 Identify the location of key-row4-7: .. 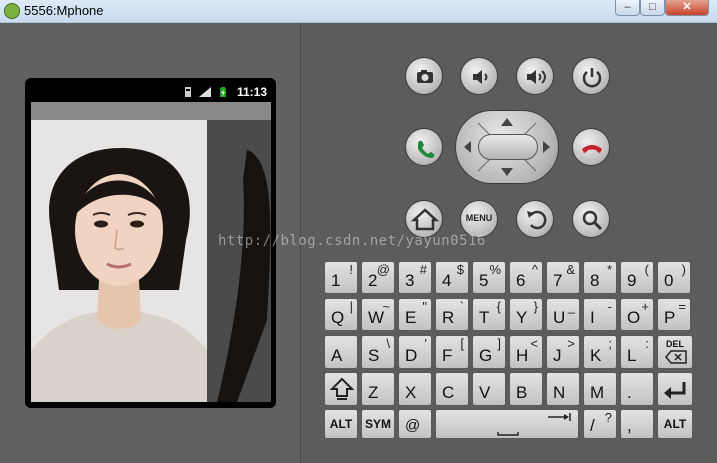
(637, 389).